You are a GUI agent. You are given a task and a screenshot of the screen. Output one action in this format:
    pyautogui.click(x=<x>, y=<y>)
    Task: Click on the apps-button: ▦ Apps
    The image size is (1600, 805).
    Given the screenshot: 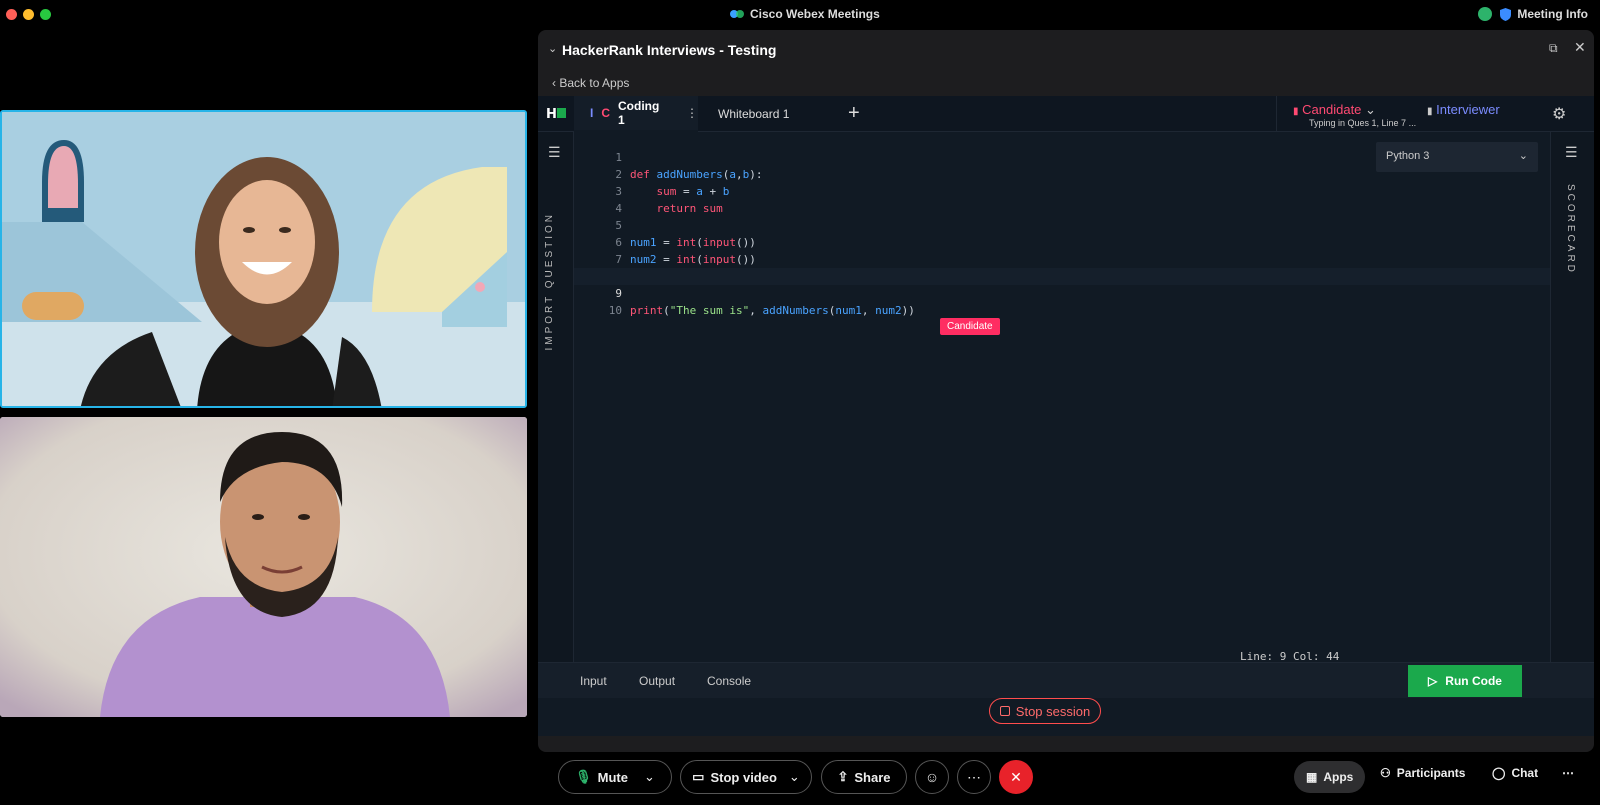 What is the action you would take?
    pyautogui.click(x=1330, y=777)
    